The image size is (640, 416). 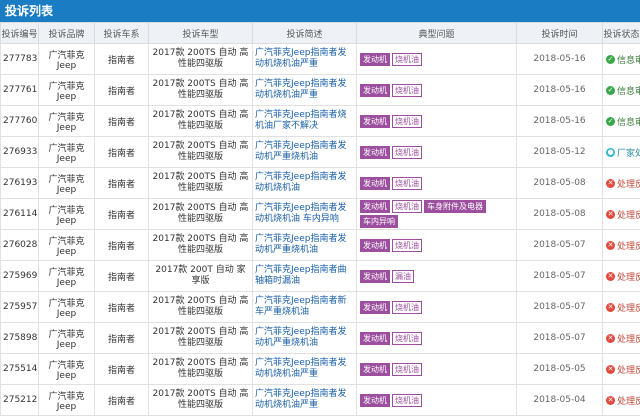 What do you see at coordinates (305, 183) in the screenshot?
I see `brief-link: 广汽菲克Jeep指南者发动机烧机油` at bounding box center [305, 183].